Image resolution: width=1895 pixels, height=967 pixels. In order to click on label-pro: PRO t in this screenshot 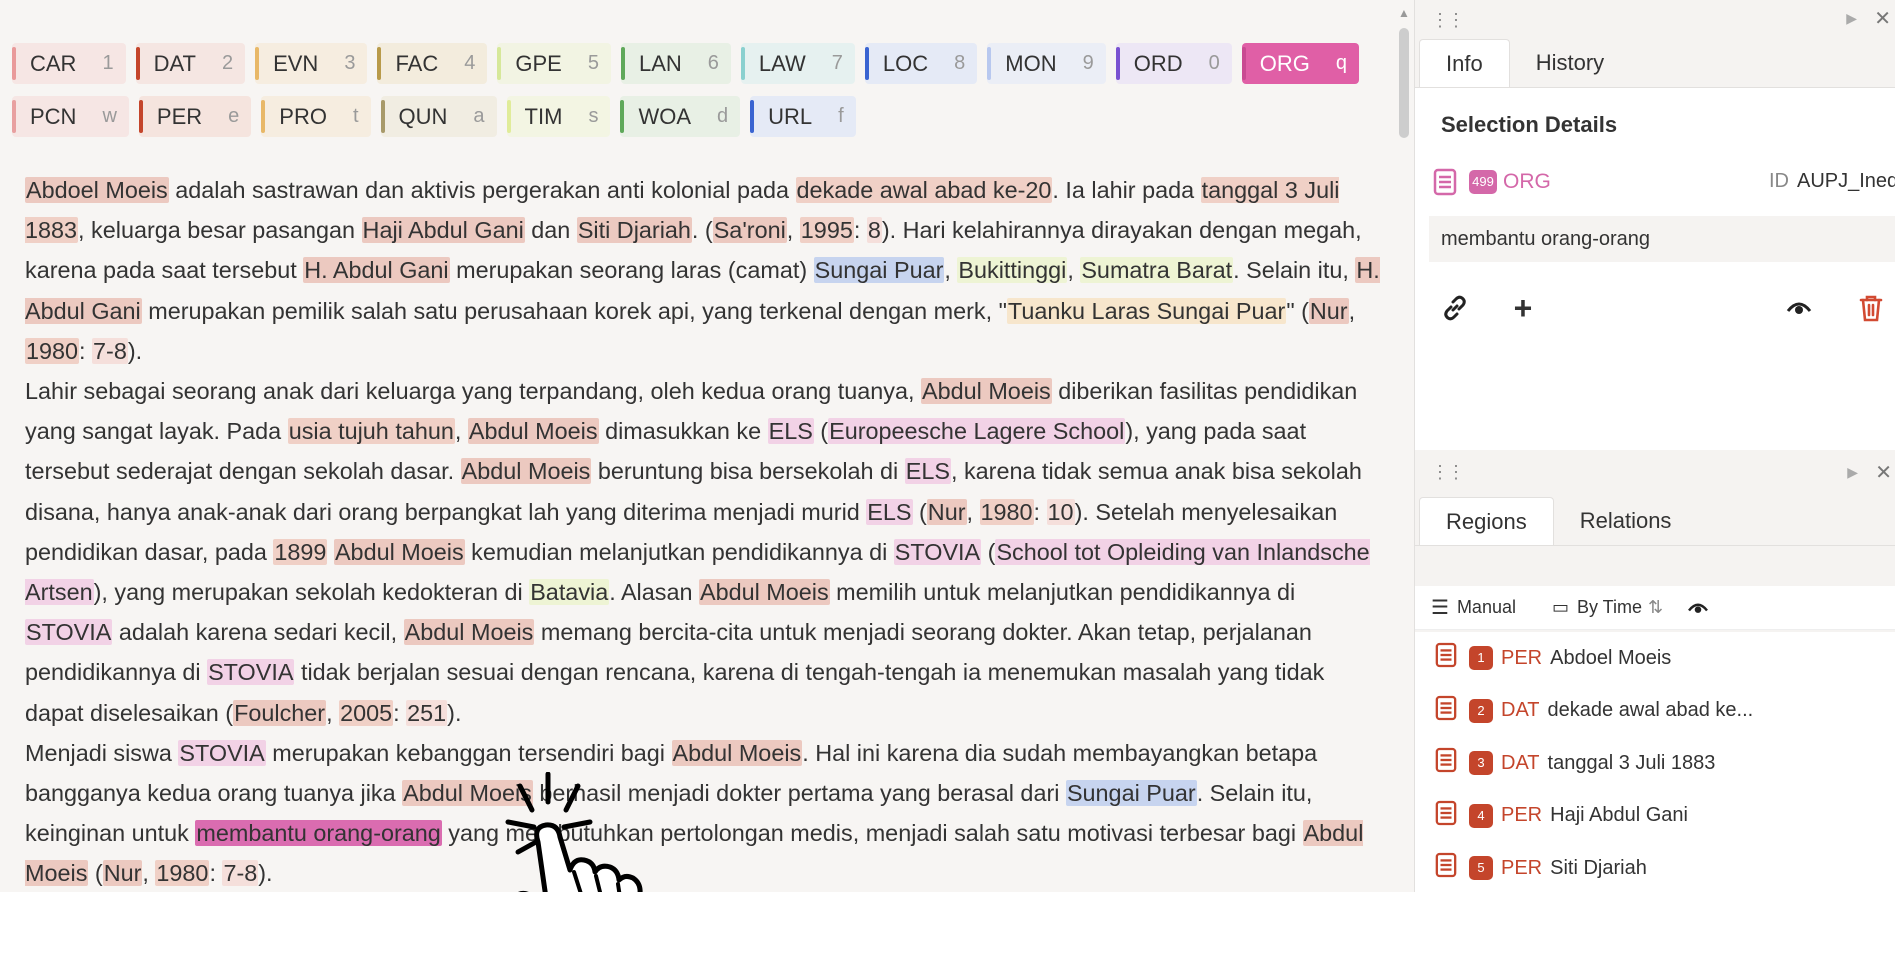, I will do `click(316, 116)`.